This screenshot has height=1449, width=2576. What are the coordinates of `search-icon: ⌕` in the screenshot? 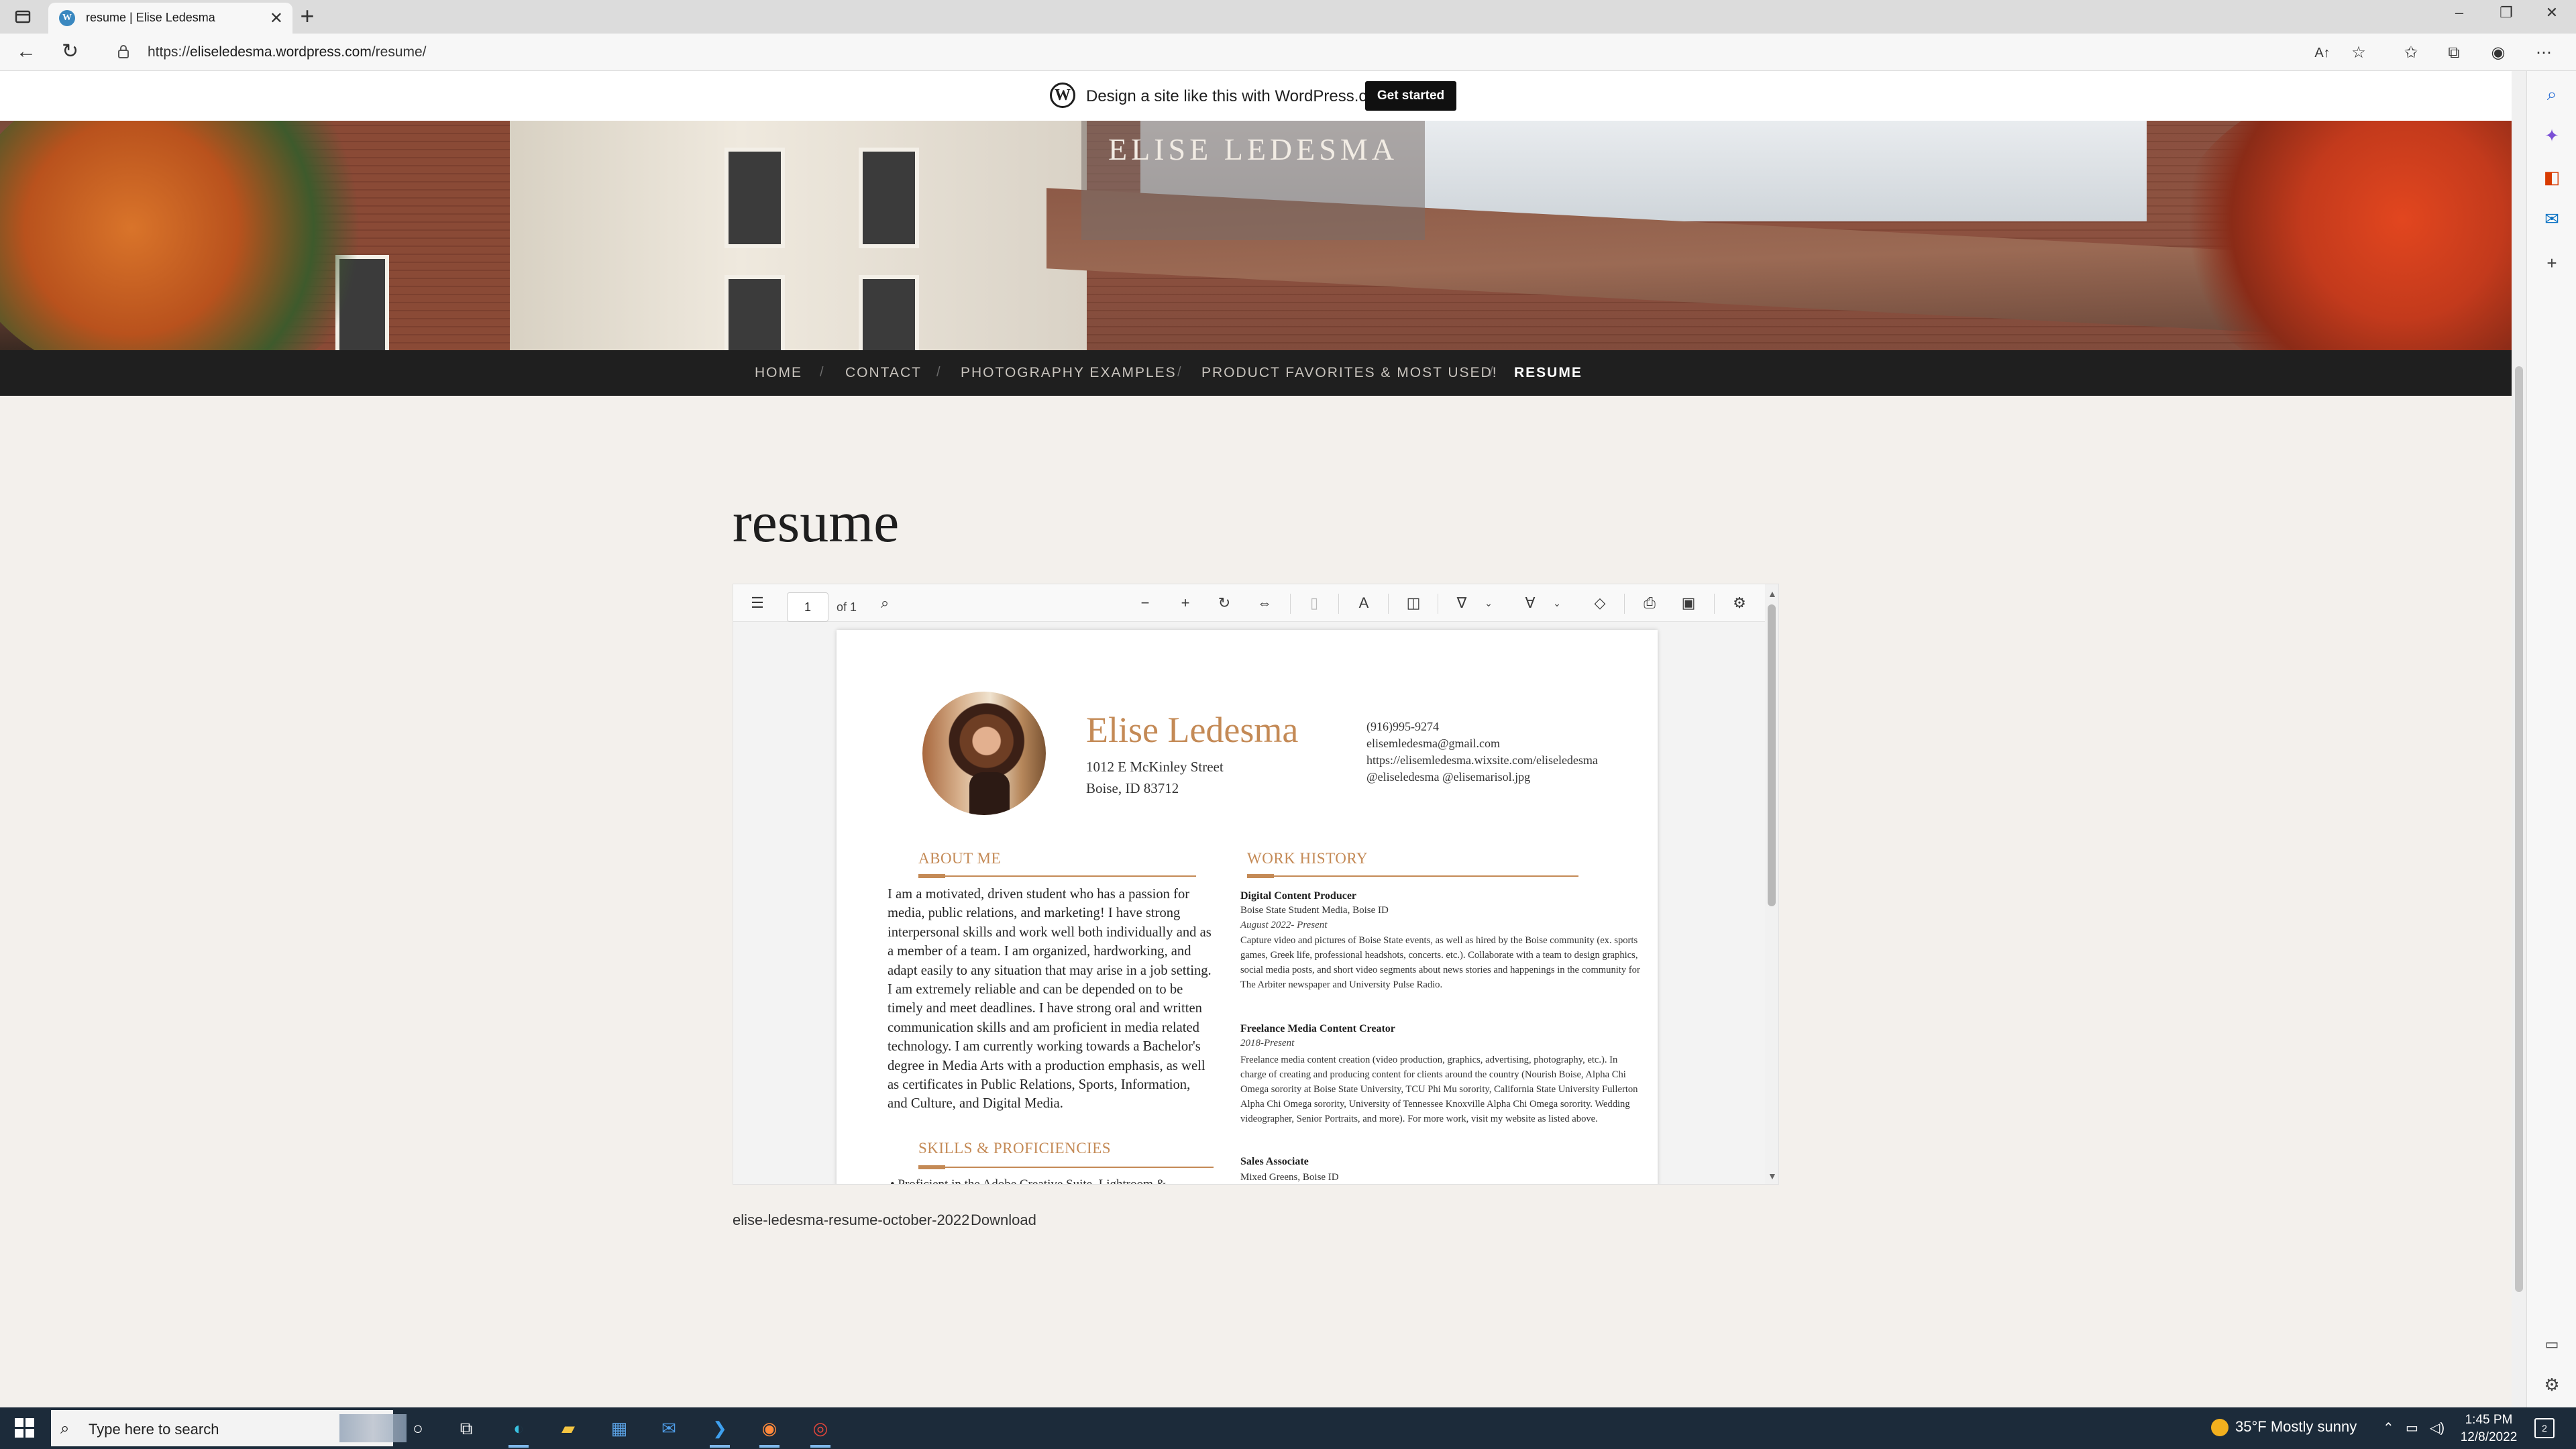 It's located at (2552, 94).